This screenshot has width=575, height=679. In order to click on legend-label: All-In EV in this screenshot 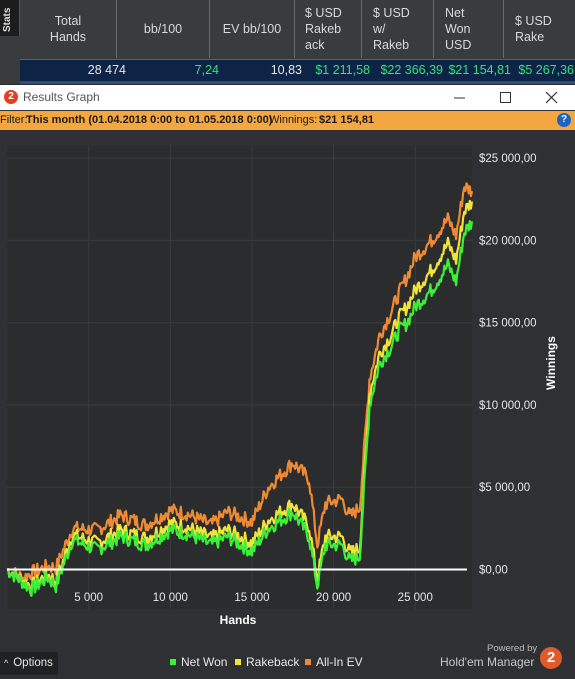, I will do `click(339, 662)`.